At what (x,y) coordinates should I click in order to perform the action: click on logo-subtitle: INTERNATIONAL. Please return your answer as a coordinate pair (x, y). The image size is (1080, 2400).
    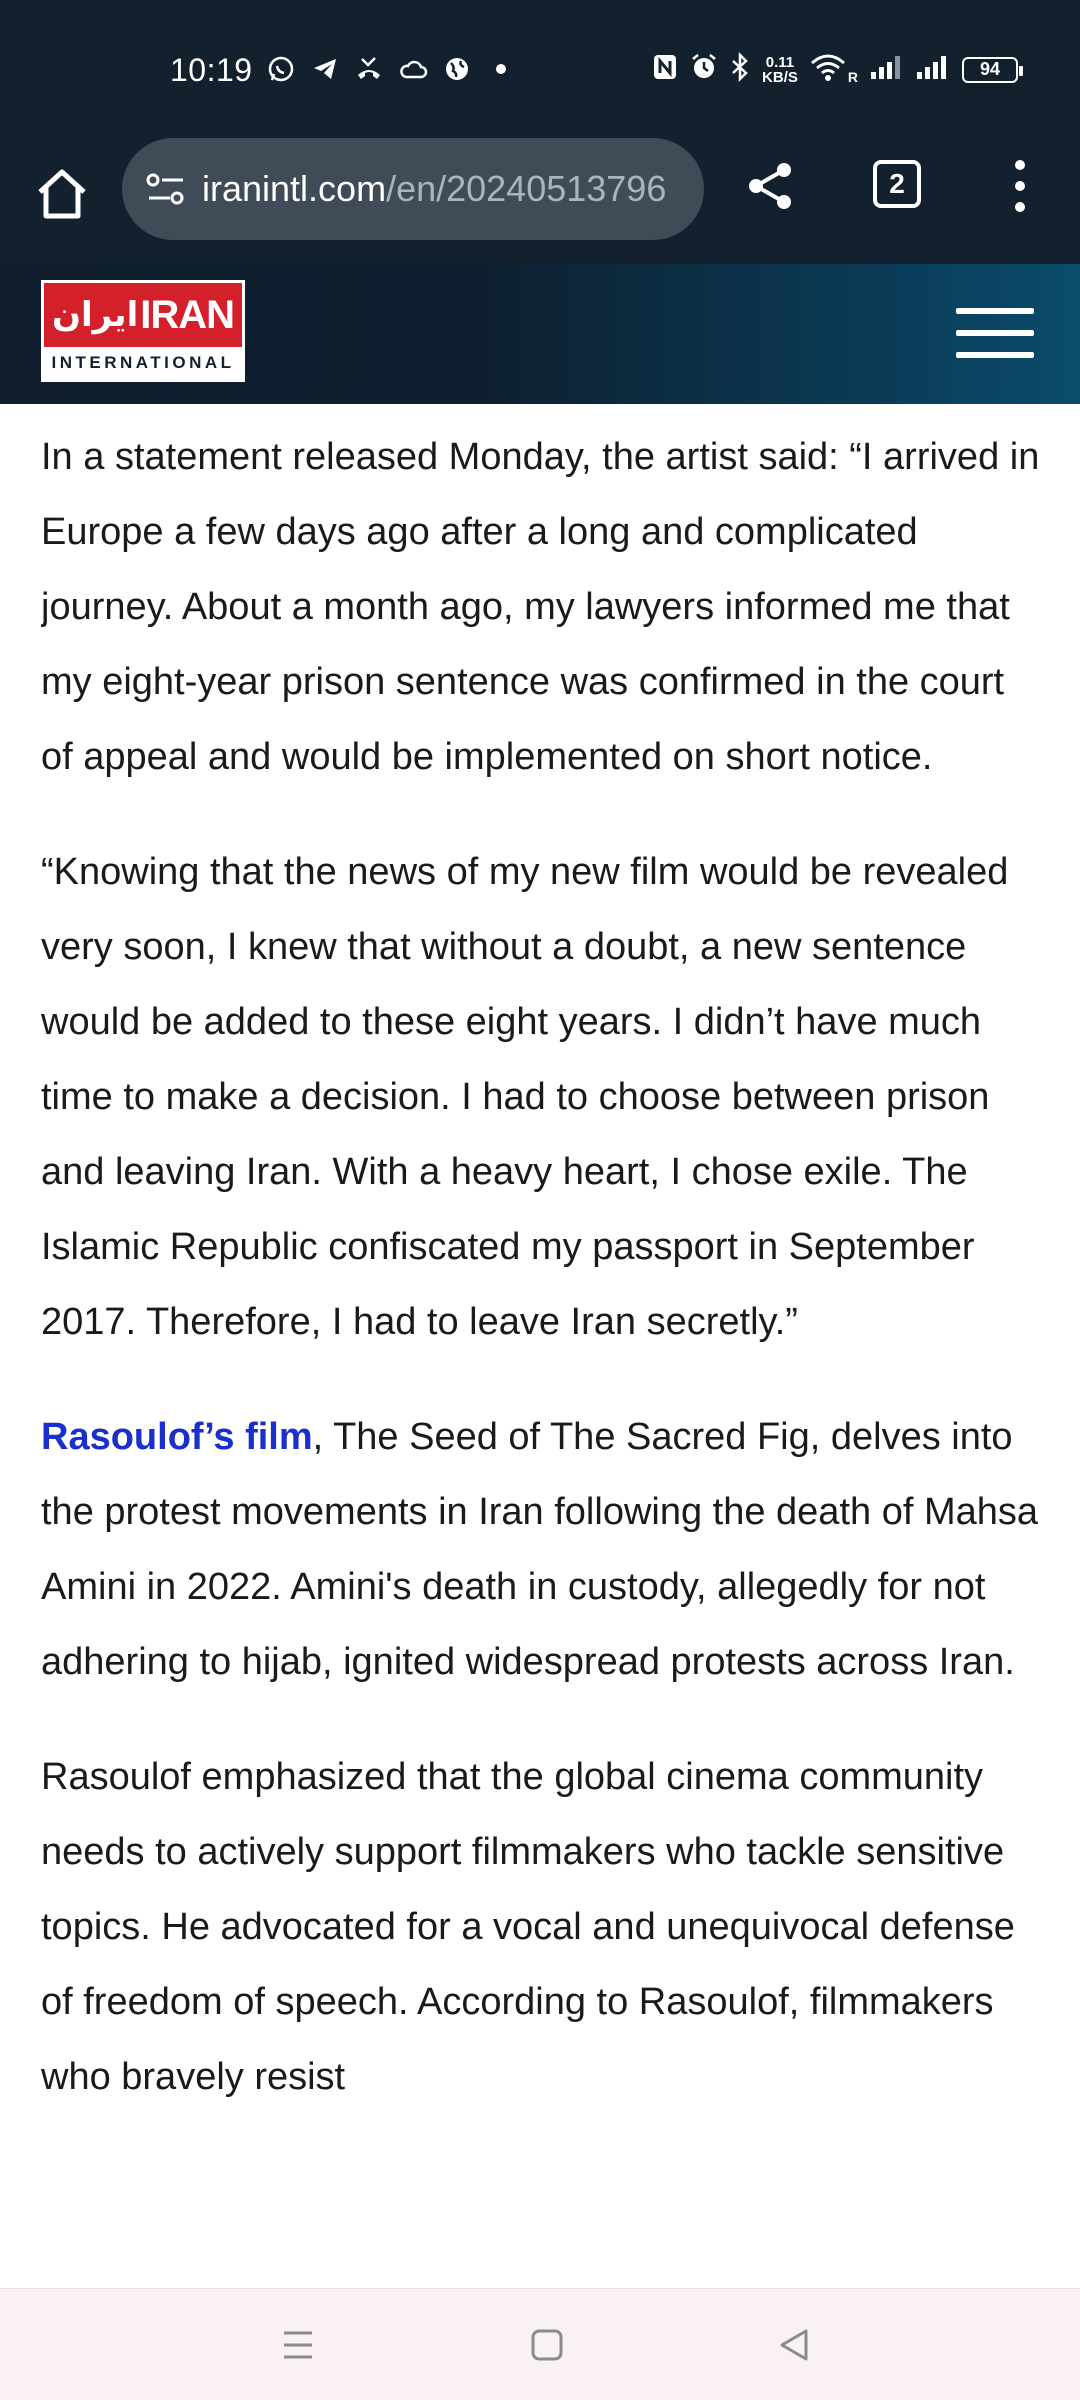
    Looking at the image, I should click on (143, 363).